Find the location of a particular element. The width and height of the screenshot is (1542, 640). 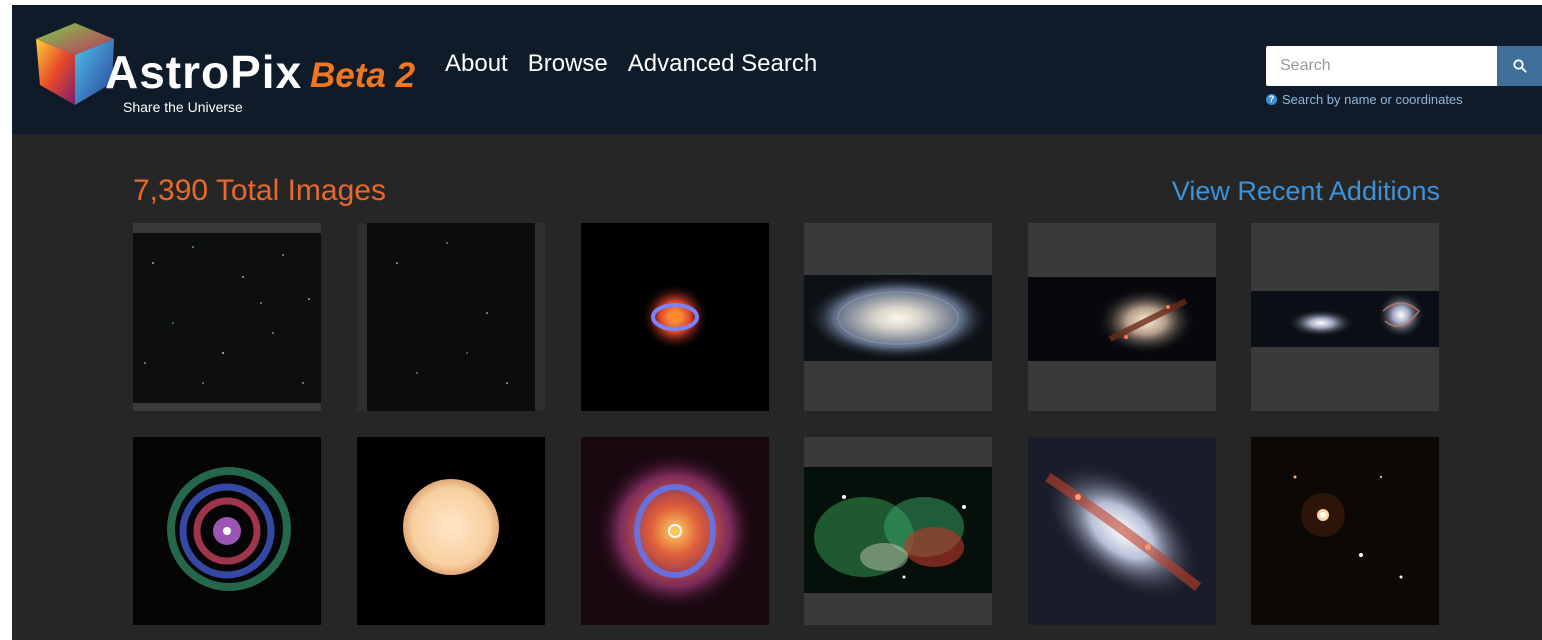

sparse-starfield-image is located at coordinates (227, 318).